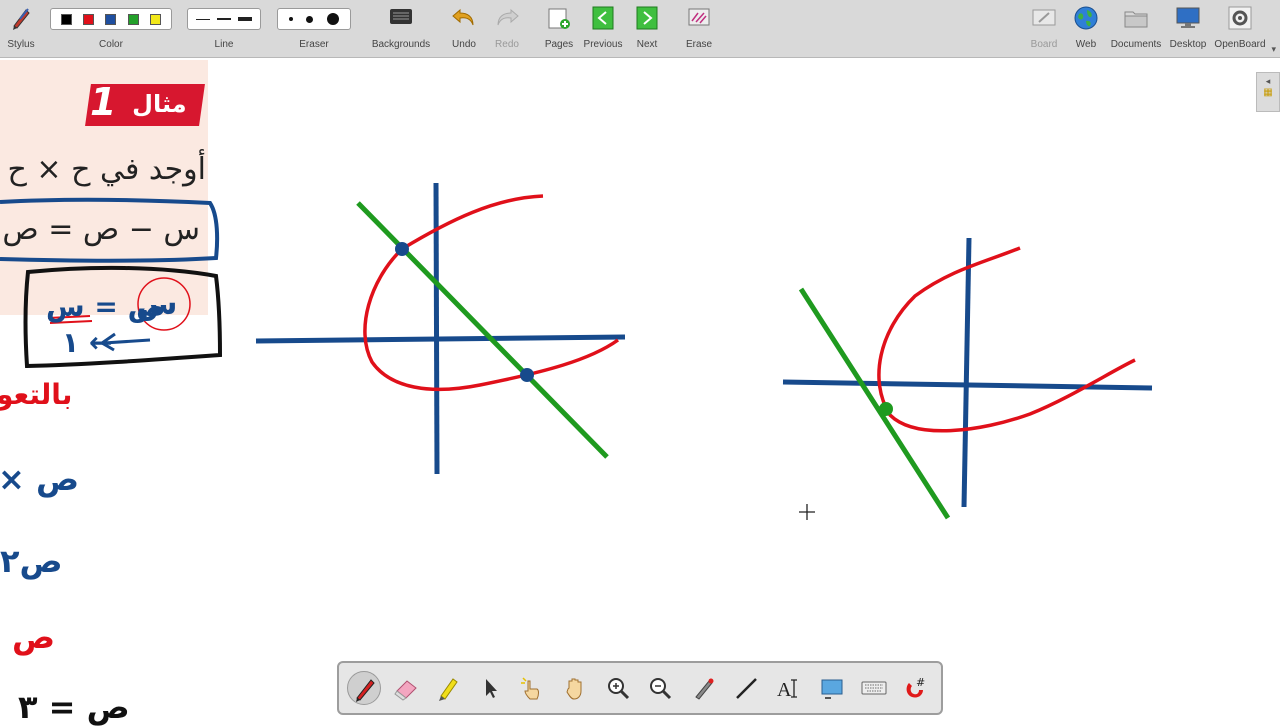 Image resolution: width=1280 pixels, height=726 pixels. I want to click on graph1-curve, so click(491, 293).